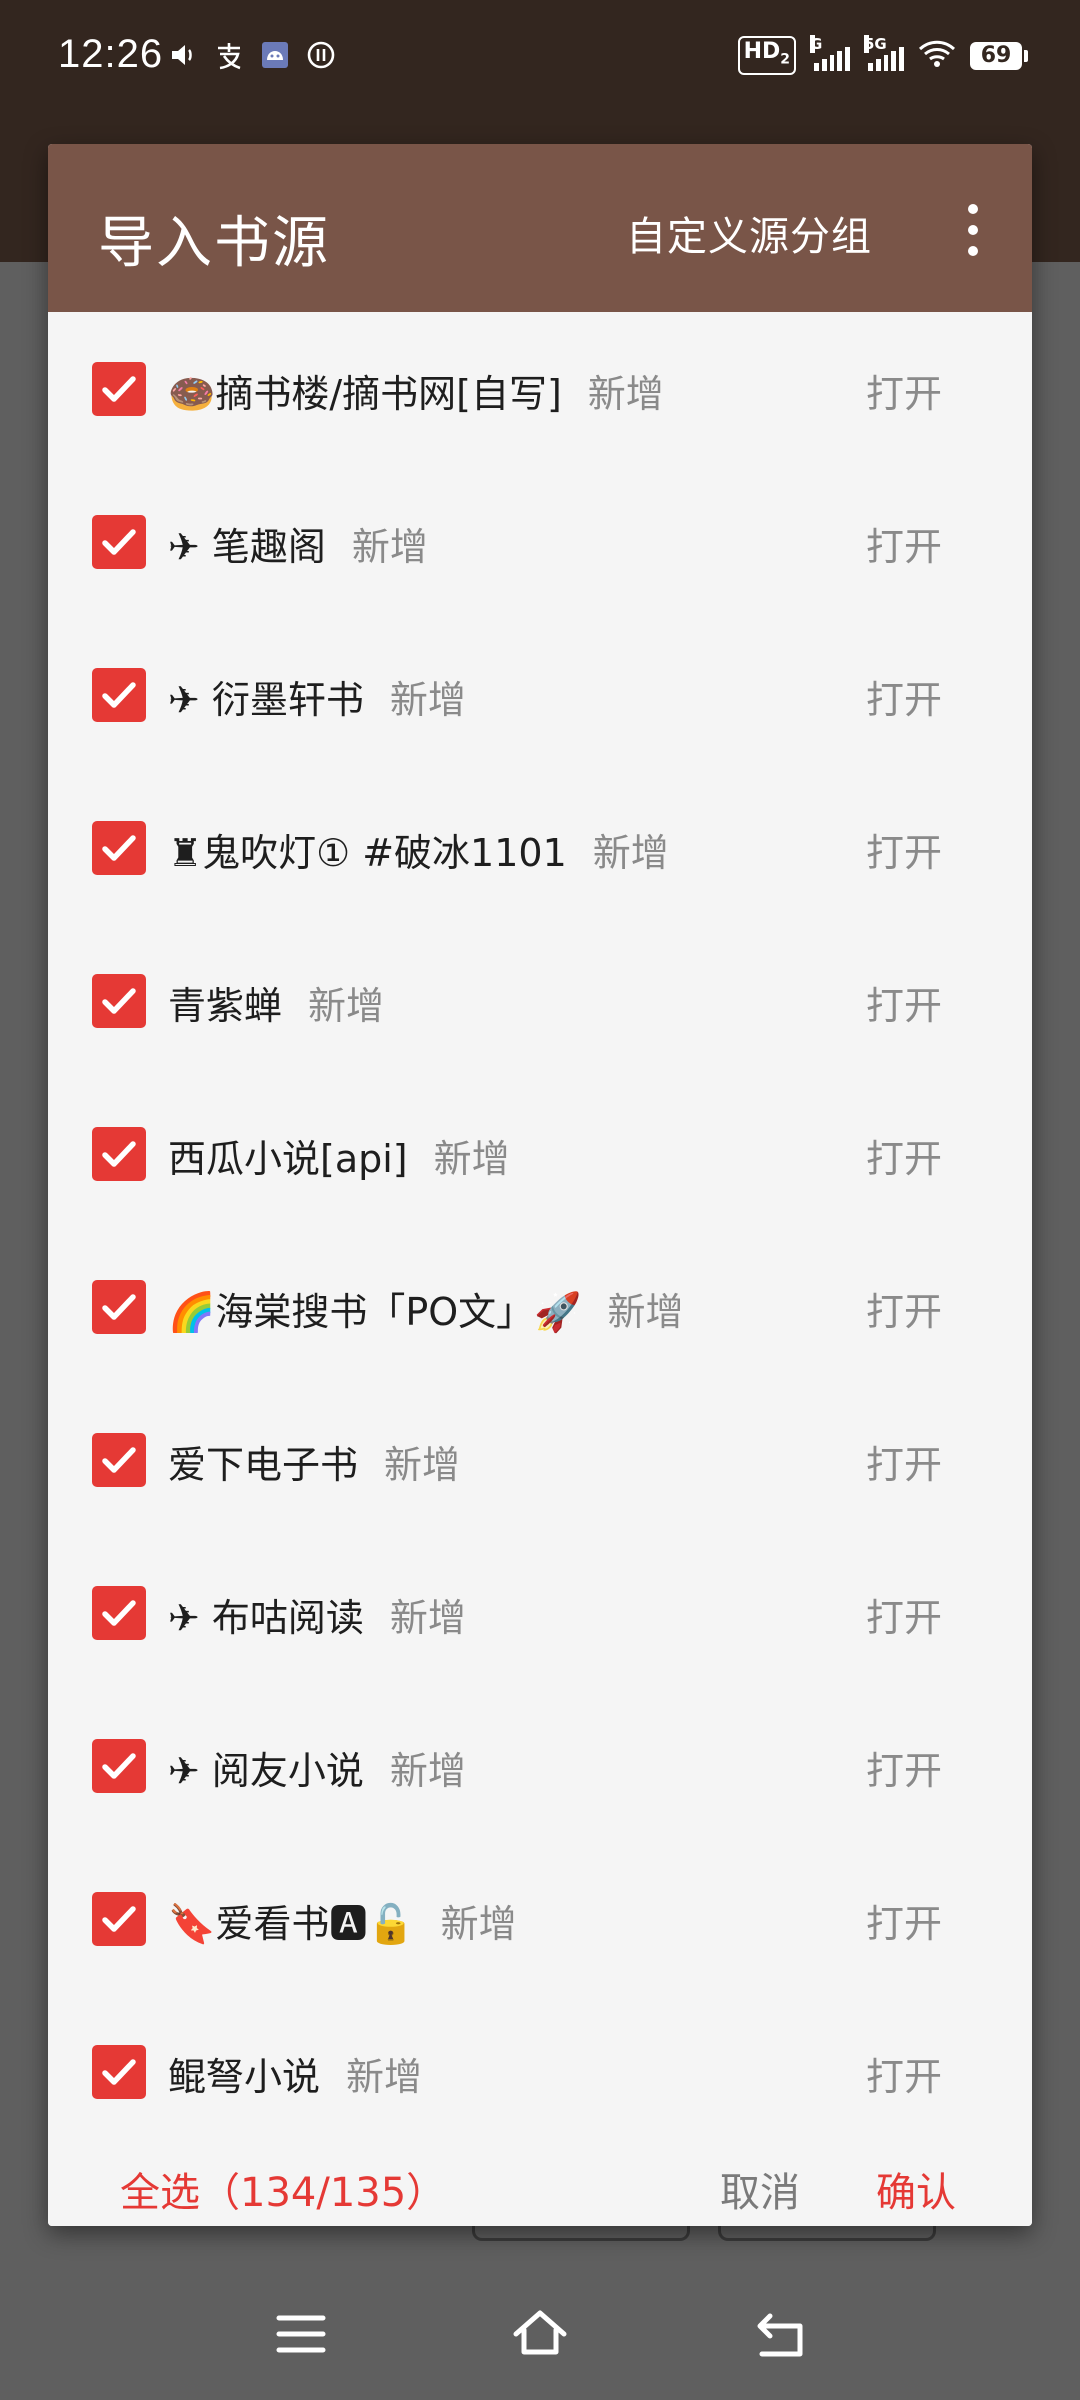 This screenshot has height=2400, width=1080. I want to click on source-name: 🔖爱看书🅰🔓, so click(291, 1924).